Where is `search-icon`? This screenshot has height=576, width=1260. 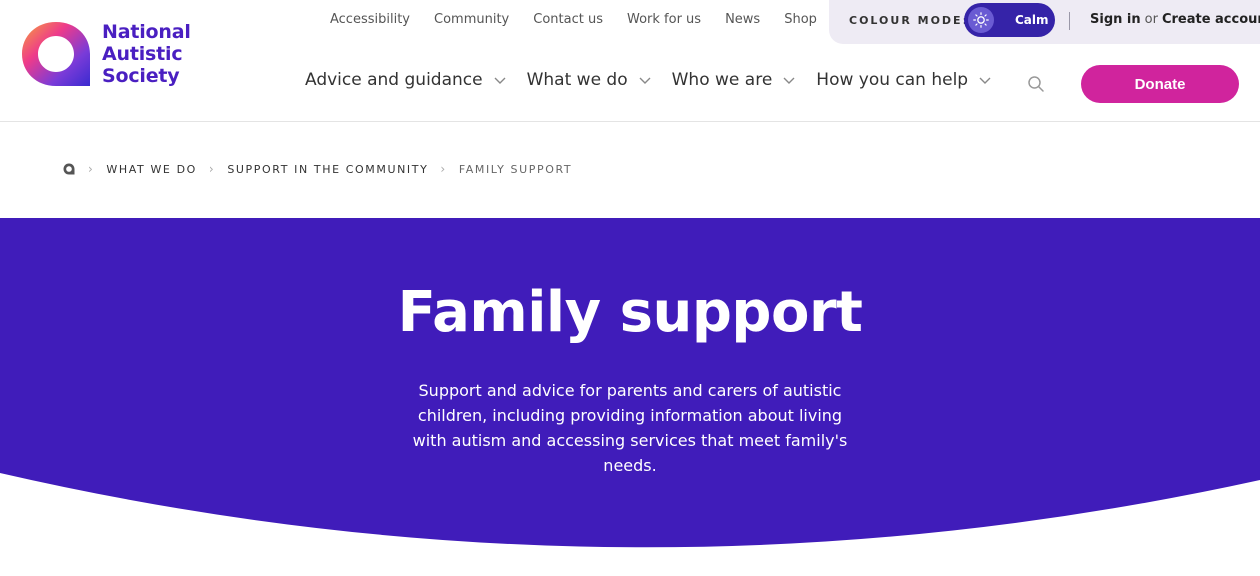
search-icon is located at coordinates (1036, 84).